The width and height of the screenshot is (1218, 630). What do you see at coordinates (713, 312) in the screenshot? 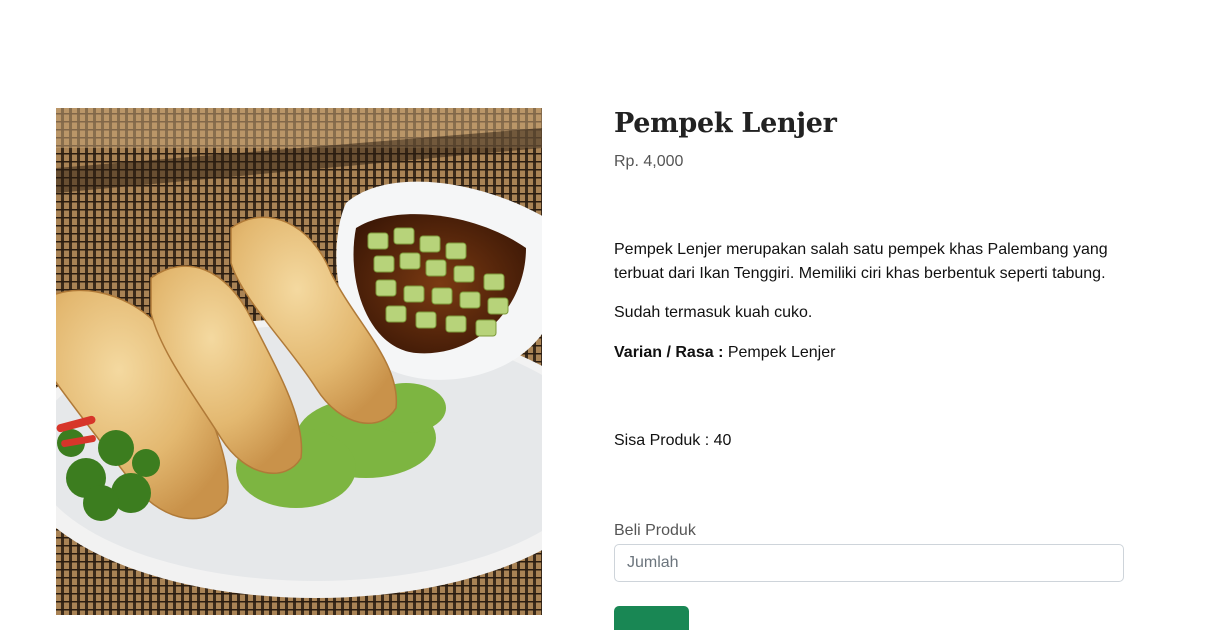
I see `product-note: Sudah termasuk kuah cuko.` at bounding box center [713, 312].